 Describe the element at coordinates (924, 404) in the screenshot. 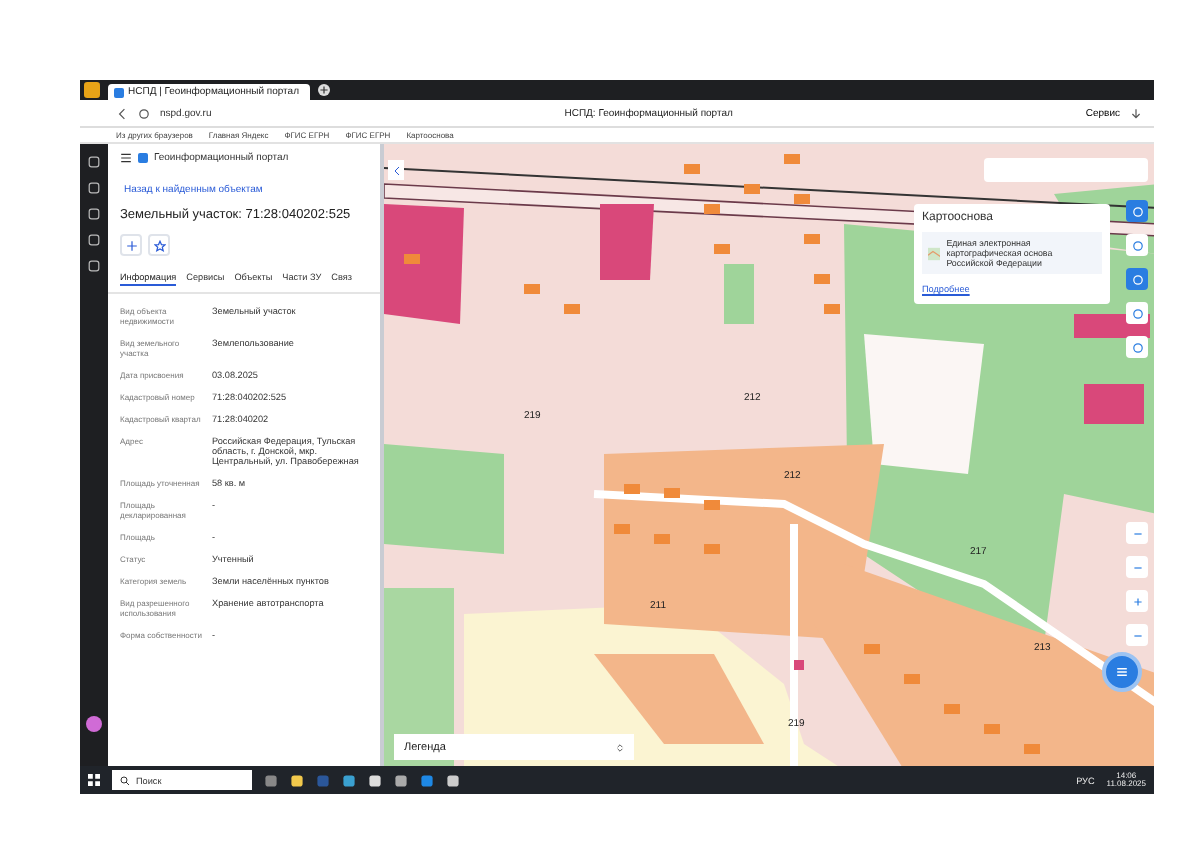

I see `dotted-zone` at that location.